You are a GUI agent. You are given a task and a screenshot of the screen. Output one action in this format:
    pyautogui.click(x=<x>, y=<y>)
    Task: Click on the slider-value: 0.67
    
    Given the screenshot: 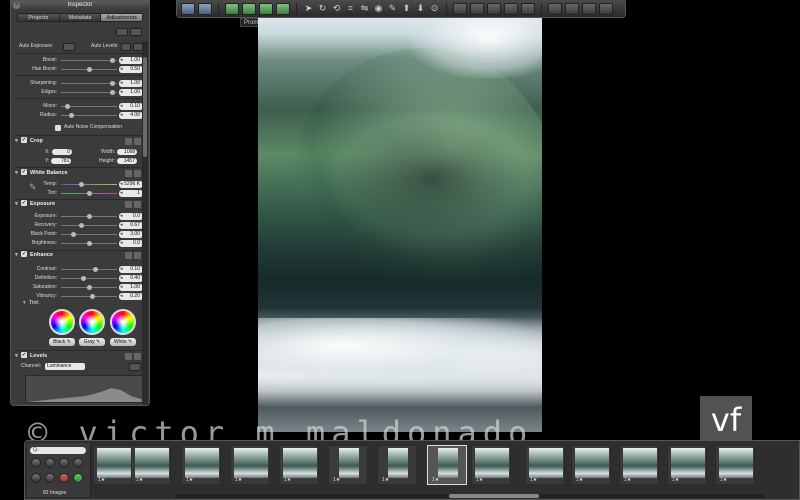 What is the action you would take?
    pyautogui.click(x=131, y=225)
    